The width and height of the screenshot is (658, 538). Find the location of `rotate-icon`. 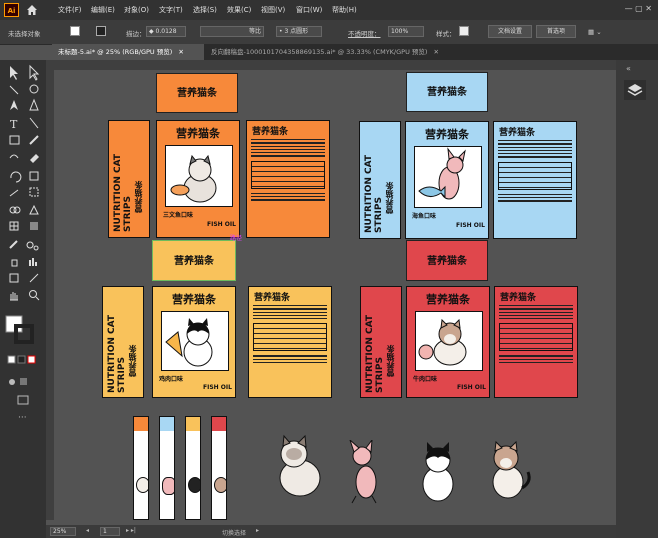

rotate-icon is located at coordinates (16, 177).